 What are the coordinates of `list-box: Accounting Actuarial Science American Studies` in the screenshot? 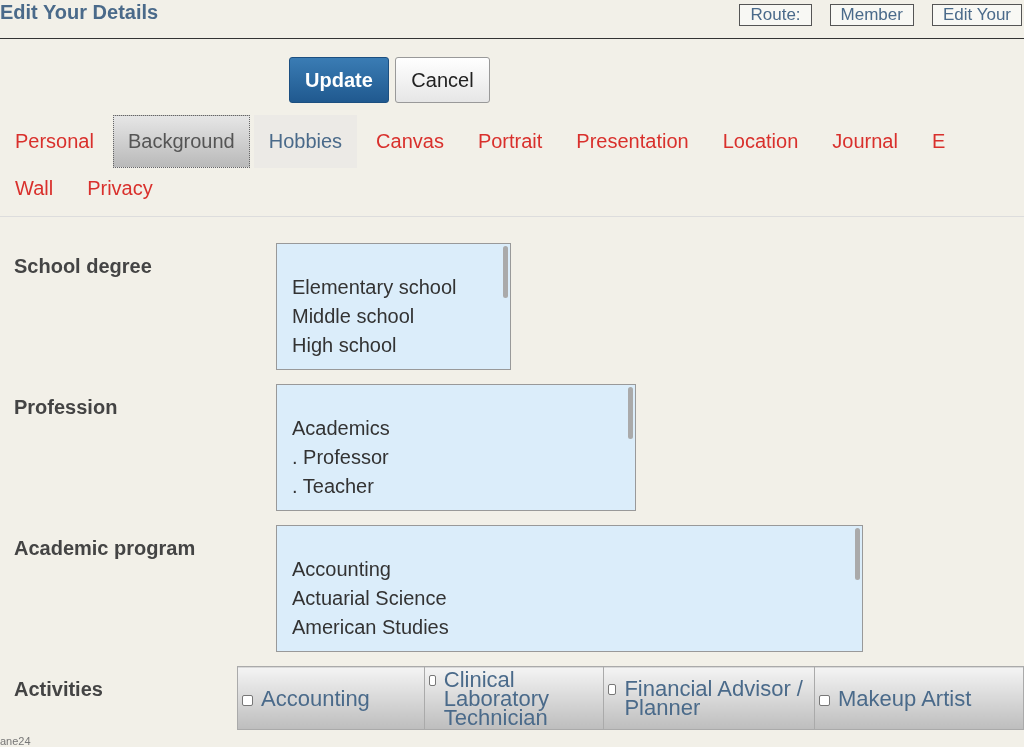 It's located at (569, 588).